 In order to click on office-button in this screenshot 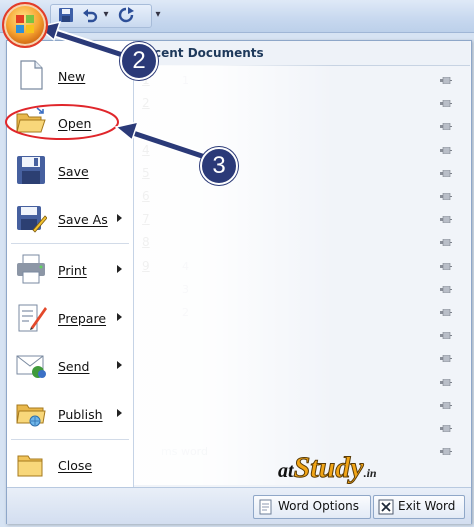, I will do `click(25, 25)`.